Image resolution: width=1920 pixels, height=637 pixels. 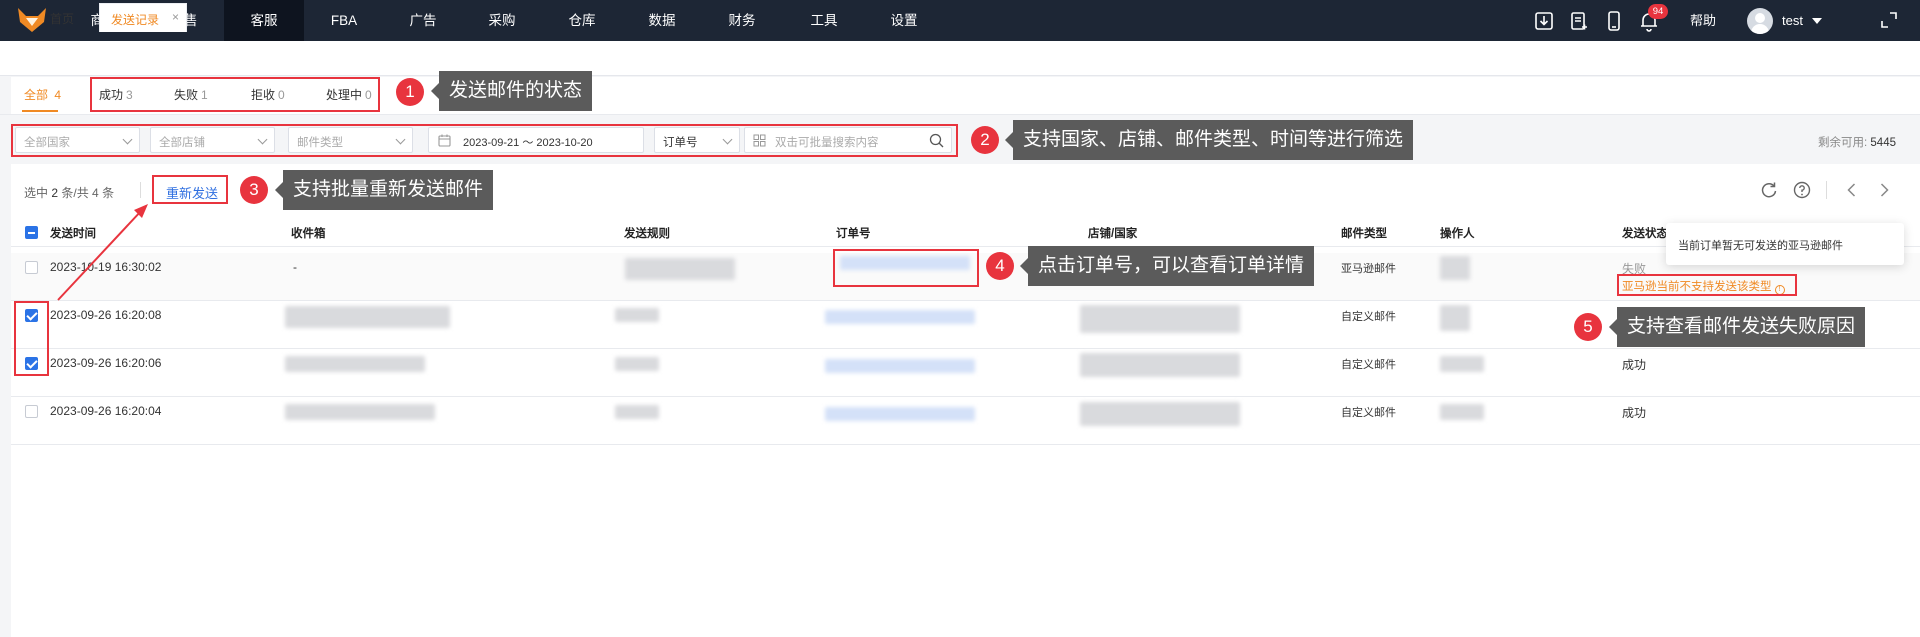 I want to click on close-icon: ×, so click(x=175, y=17).